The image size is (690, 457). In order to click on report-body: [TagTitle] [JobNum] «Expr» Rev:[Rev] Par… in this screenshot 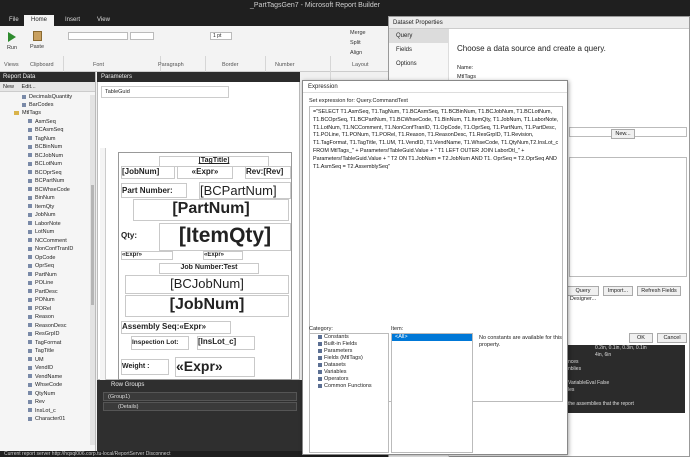, I will do `click(205, 266)`.